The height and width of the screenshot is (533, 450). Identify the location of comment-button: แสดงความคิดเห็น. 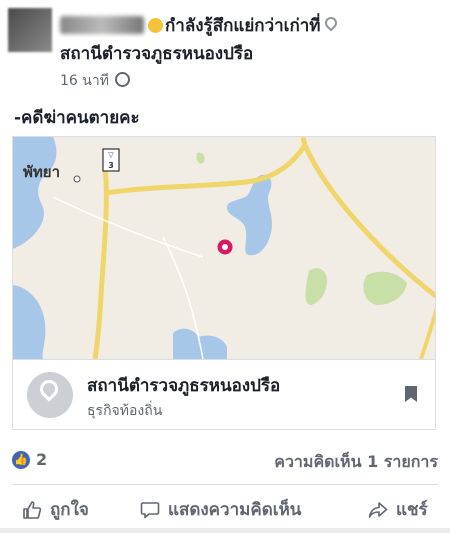
(220, 509).